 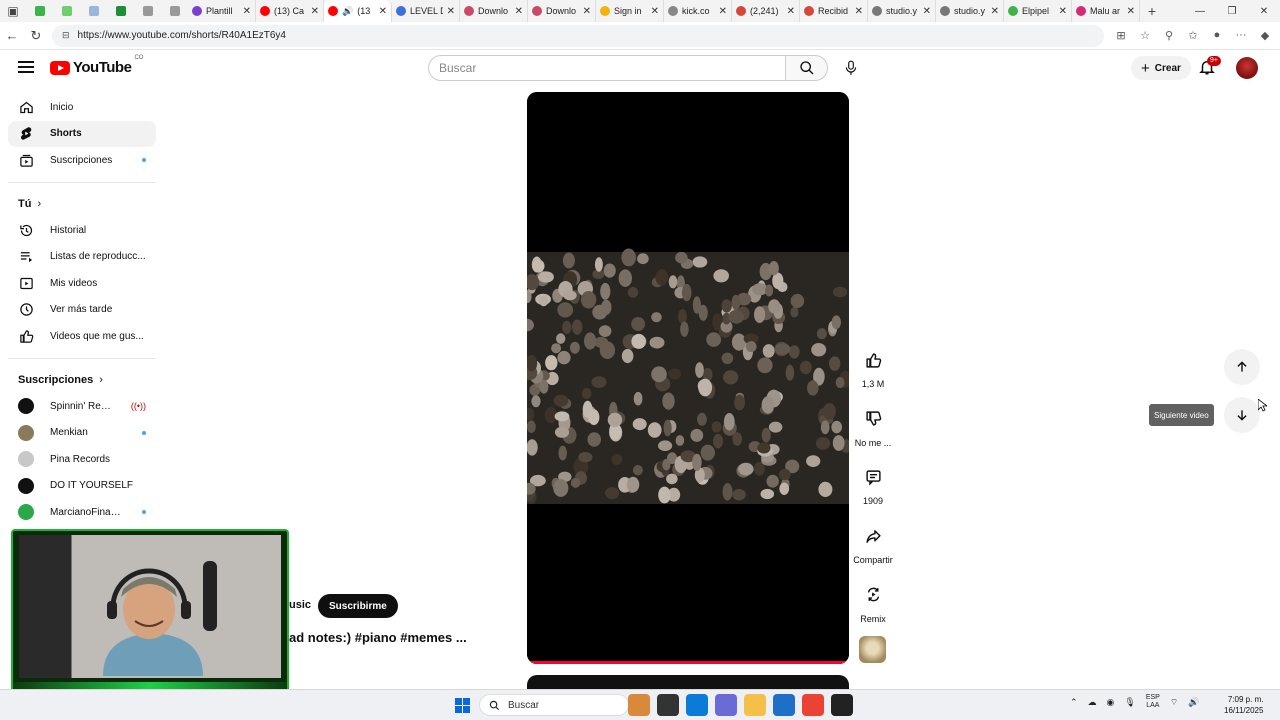 I want to click on video-progress-bar, so click(x=688, y=662).